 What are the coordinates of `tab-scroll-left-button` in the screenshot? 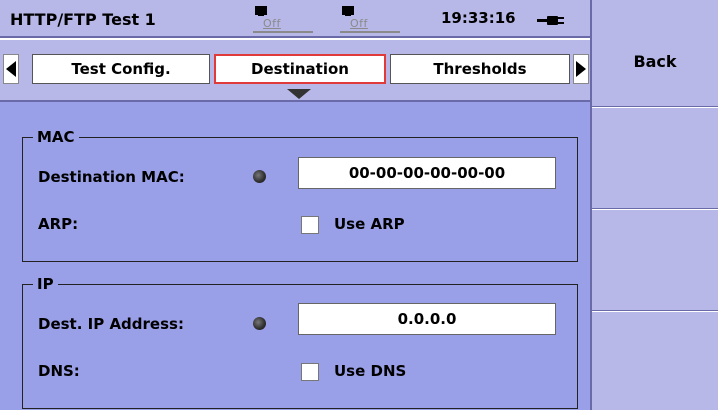 It's located at (11, 69).